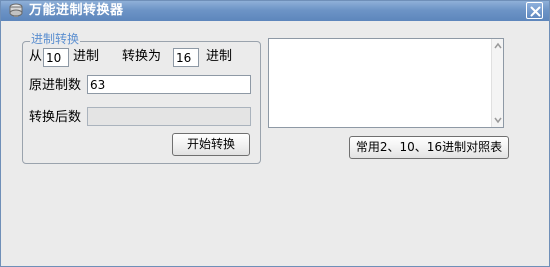  Describe the element at coordinates (142, 56) in the screenshot. I see `to-label: 转换为` at that location.